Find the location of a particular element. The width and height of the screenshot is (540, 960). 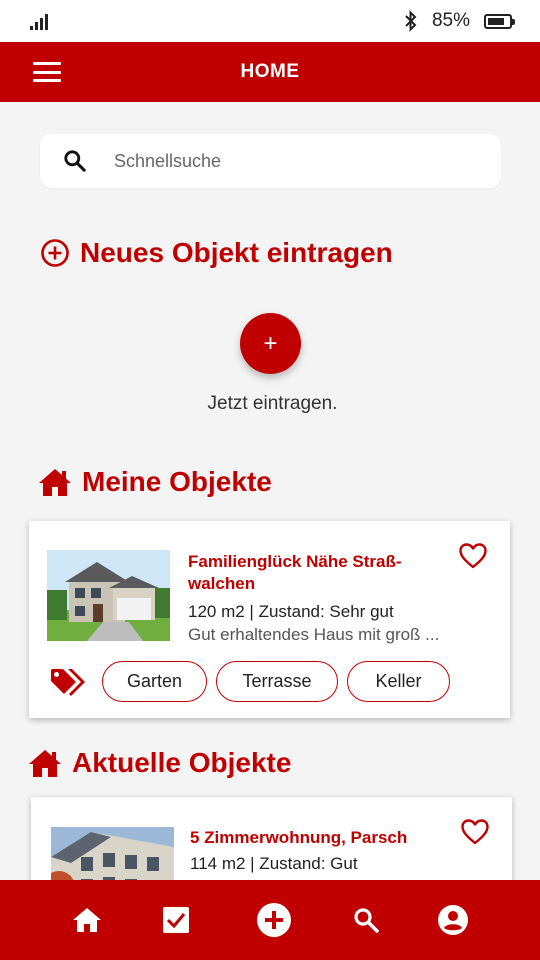

signal-icon is located at coordinates (39, 21).